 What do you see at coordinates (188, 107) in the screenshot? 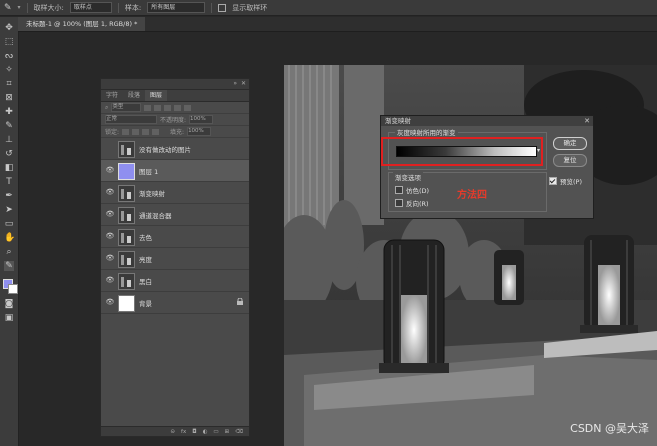
I see `smart-filter-icon` at bounding box center [188, 107].